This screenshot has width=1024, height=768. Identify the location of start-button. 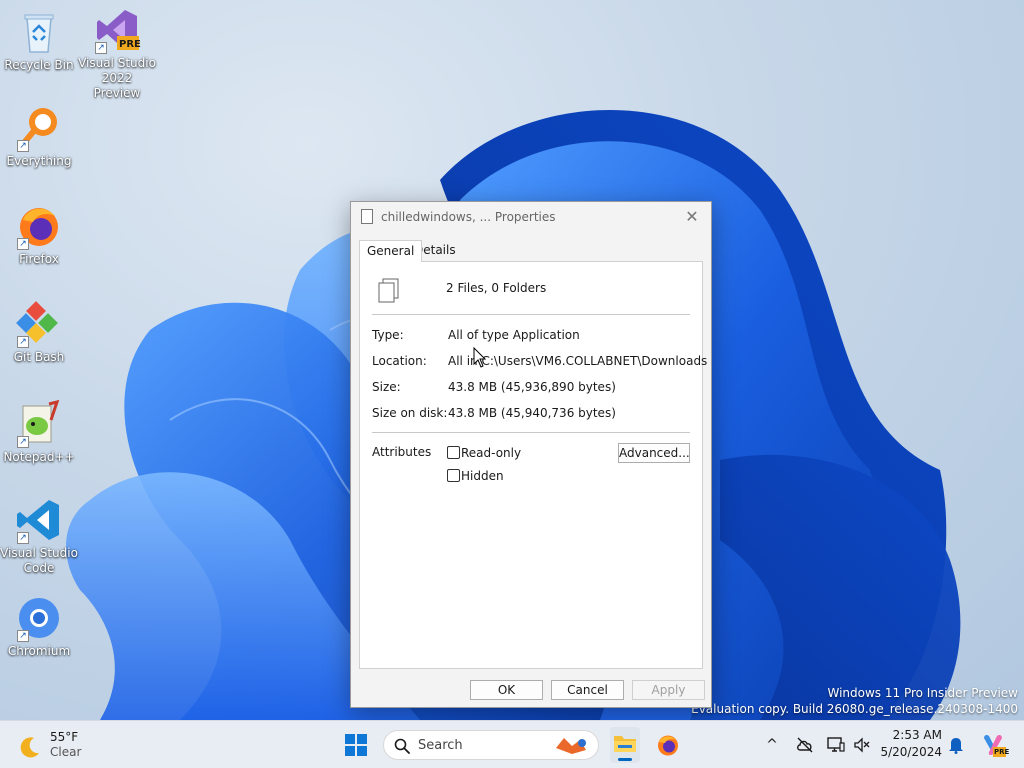
(356, 745).